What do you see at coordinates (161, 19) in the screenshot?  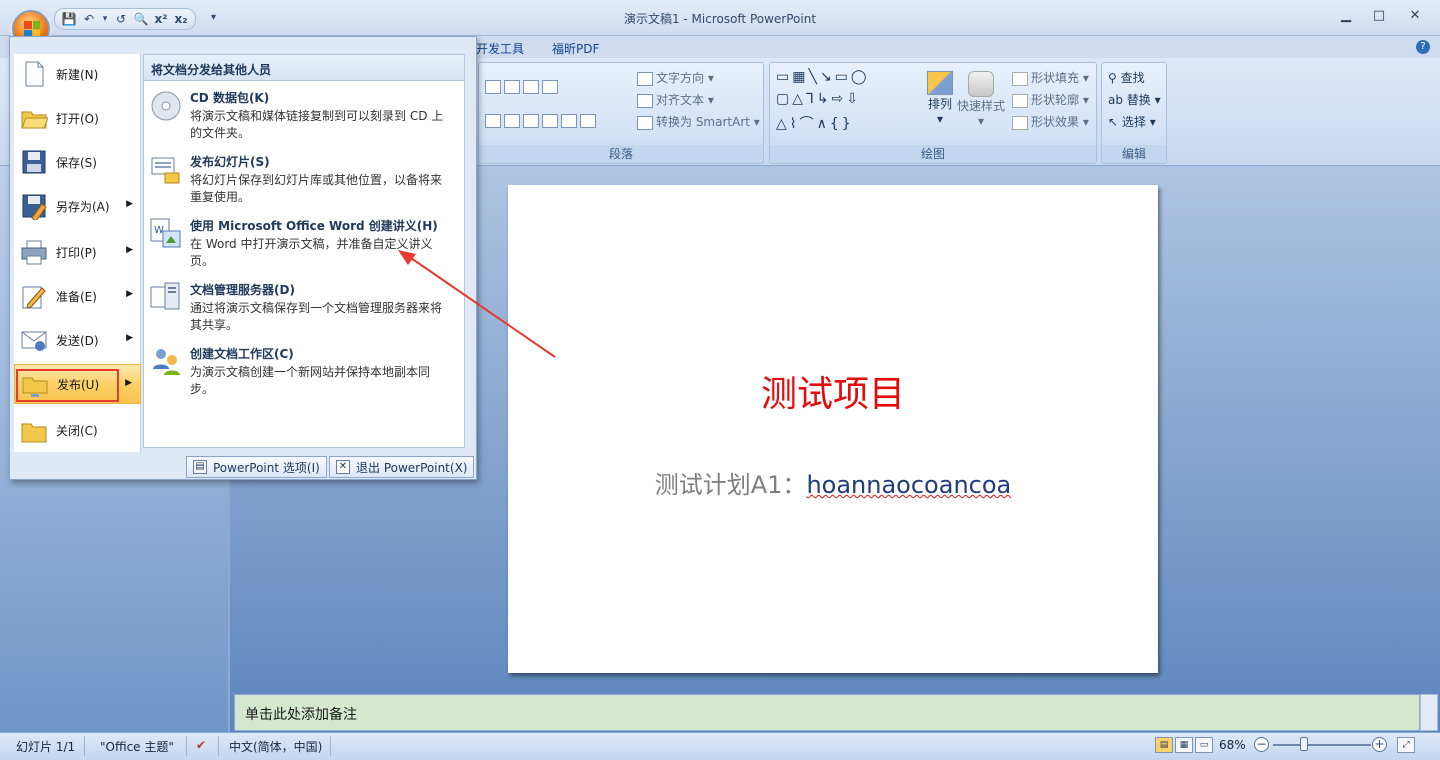 I see `superscript-icon: x²` at bounding box center [161, 19].